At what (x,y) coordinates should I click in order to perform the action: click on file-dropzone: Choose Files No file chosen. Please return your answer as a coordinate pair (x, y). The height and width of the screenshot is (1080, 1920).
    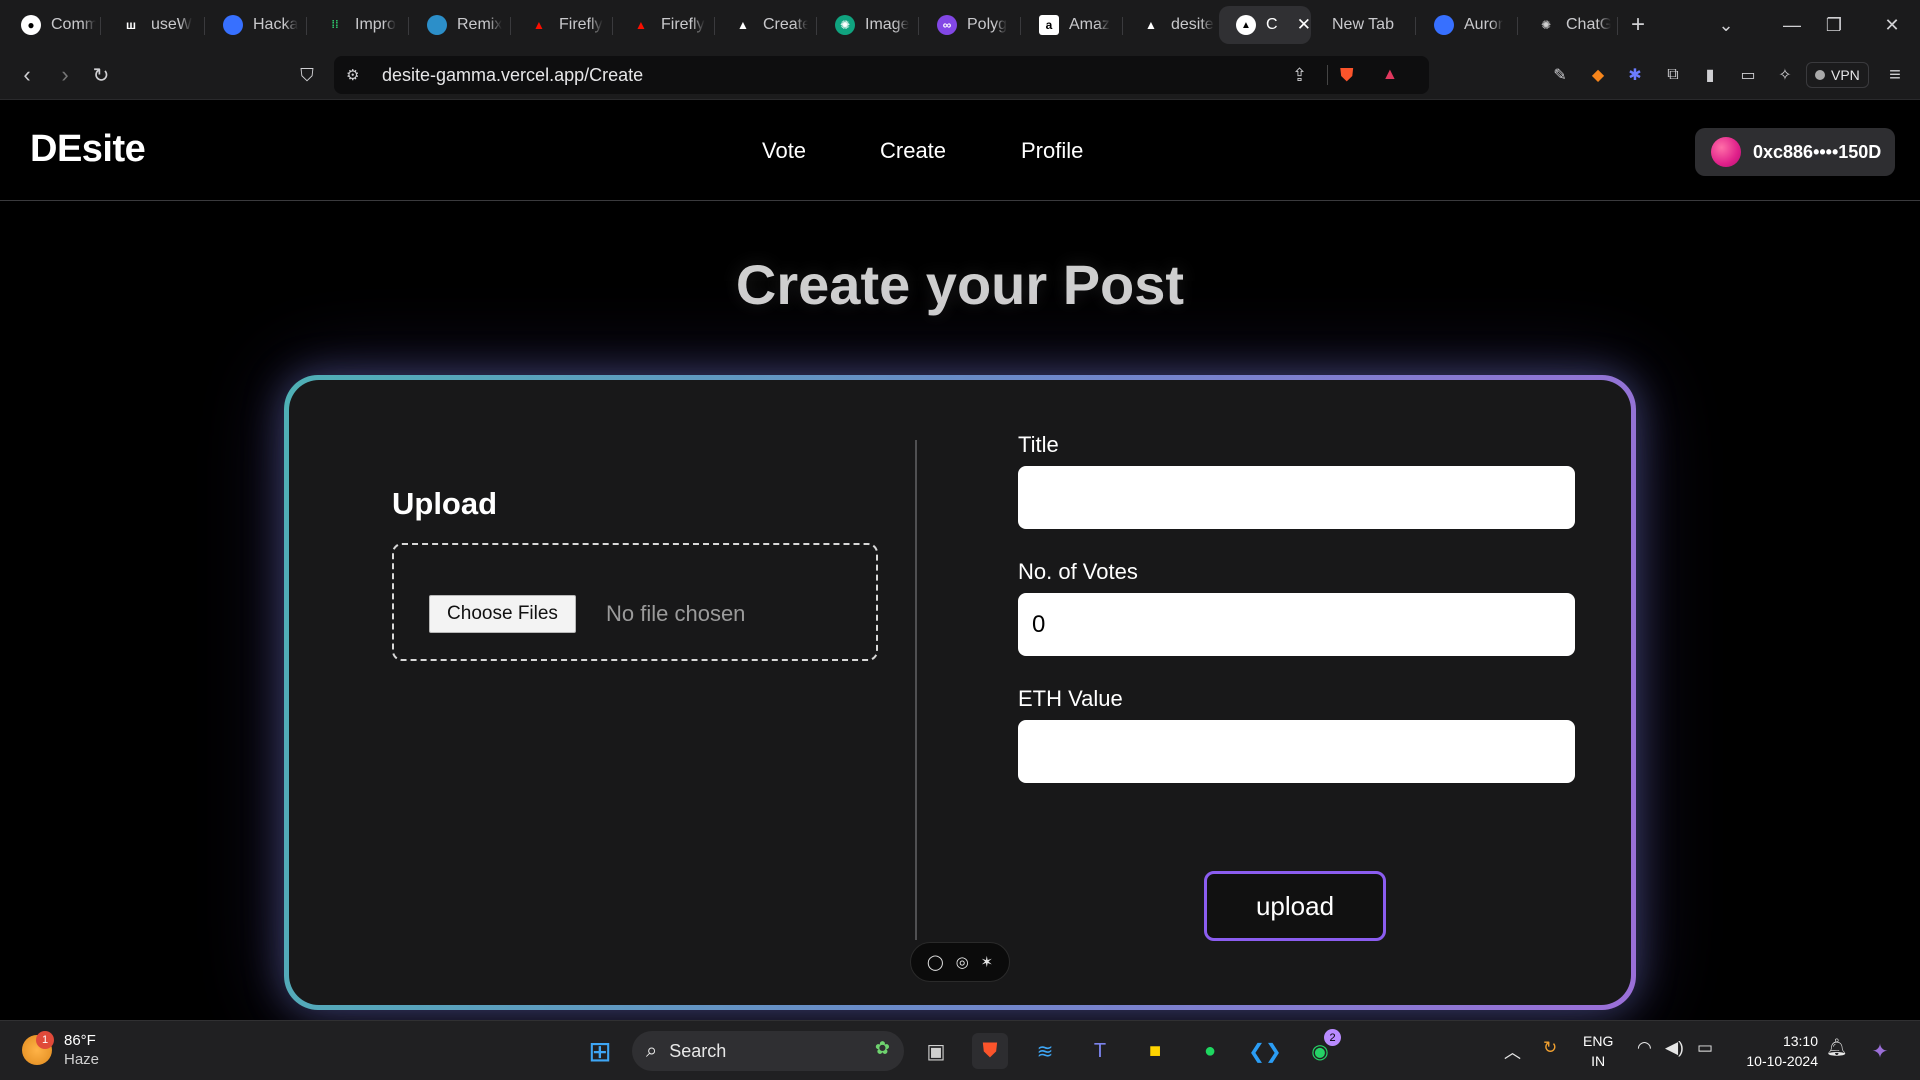
    Looking at the image, I should click on (635, 602).